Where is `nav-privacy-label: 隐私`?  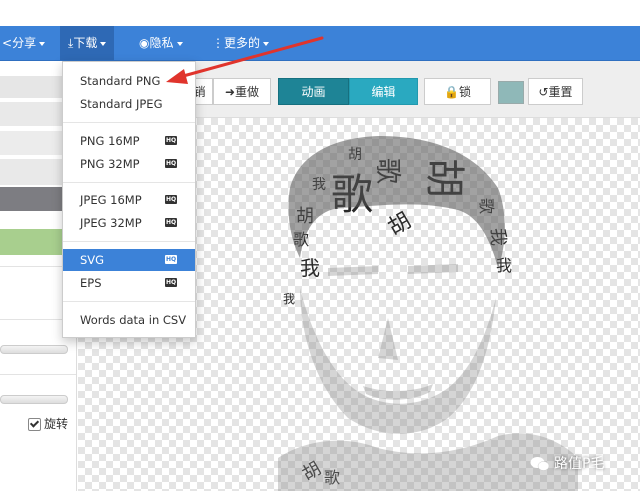 nav-privacy-label: 隐私 is located at coordinates (161, 43).